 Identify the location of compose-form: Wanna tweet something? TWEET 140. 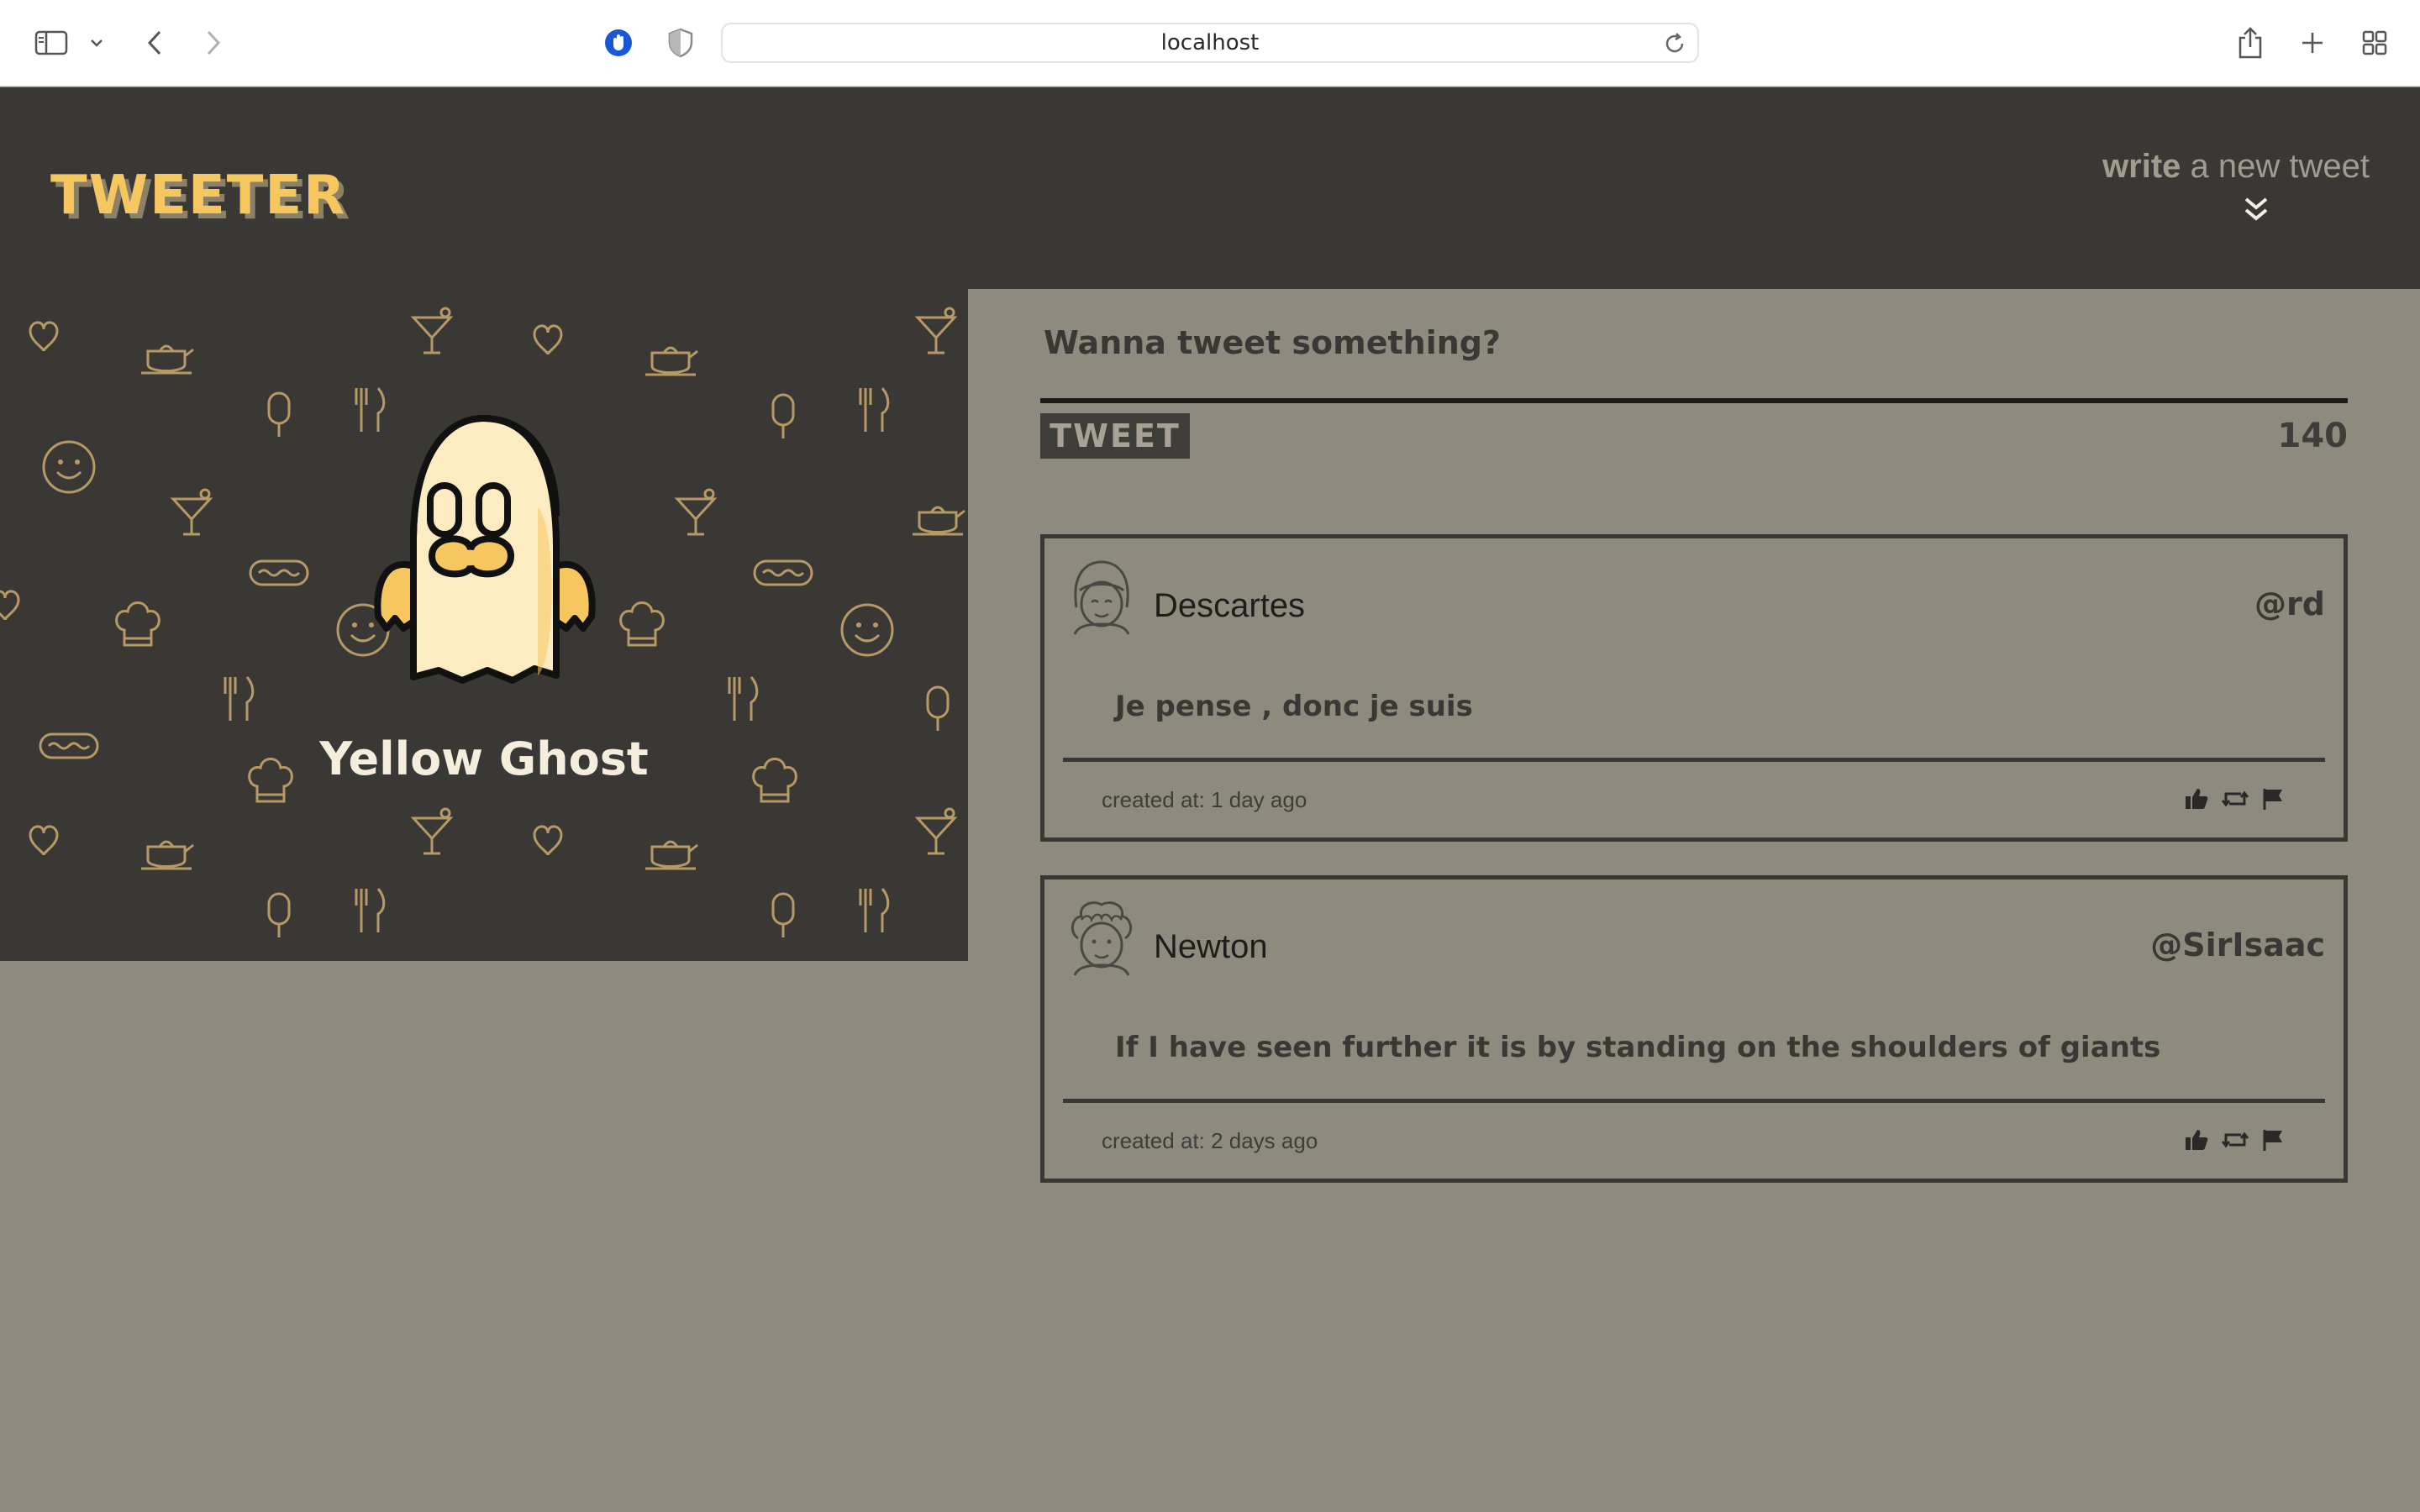
(1694, 390).